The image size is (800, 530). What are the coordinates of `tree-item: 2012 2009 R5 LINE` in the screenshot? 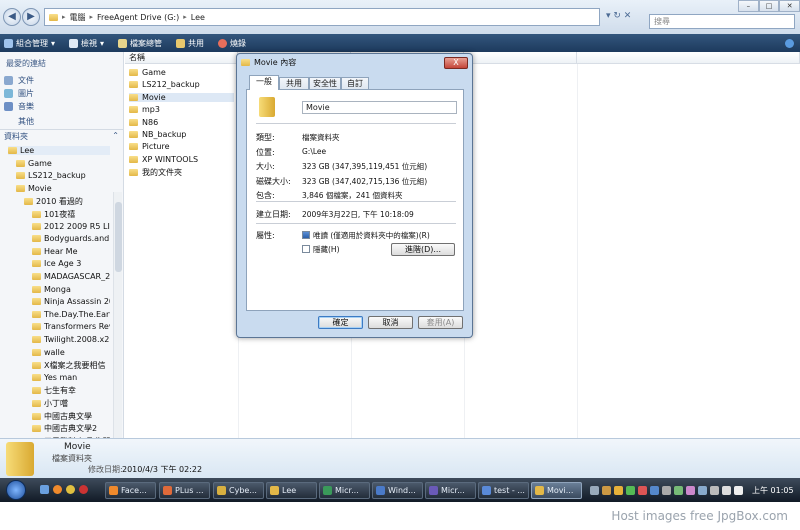 It's located at (71, 226).